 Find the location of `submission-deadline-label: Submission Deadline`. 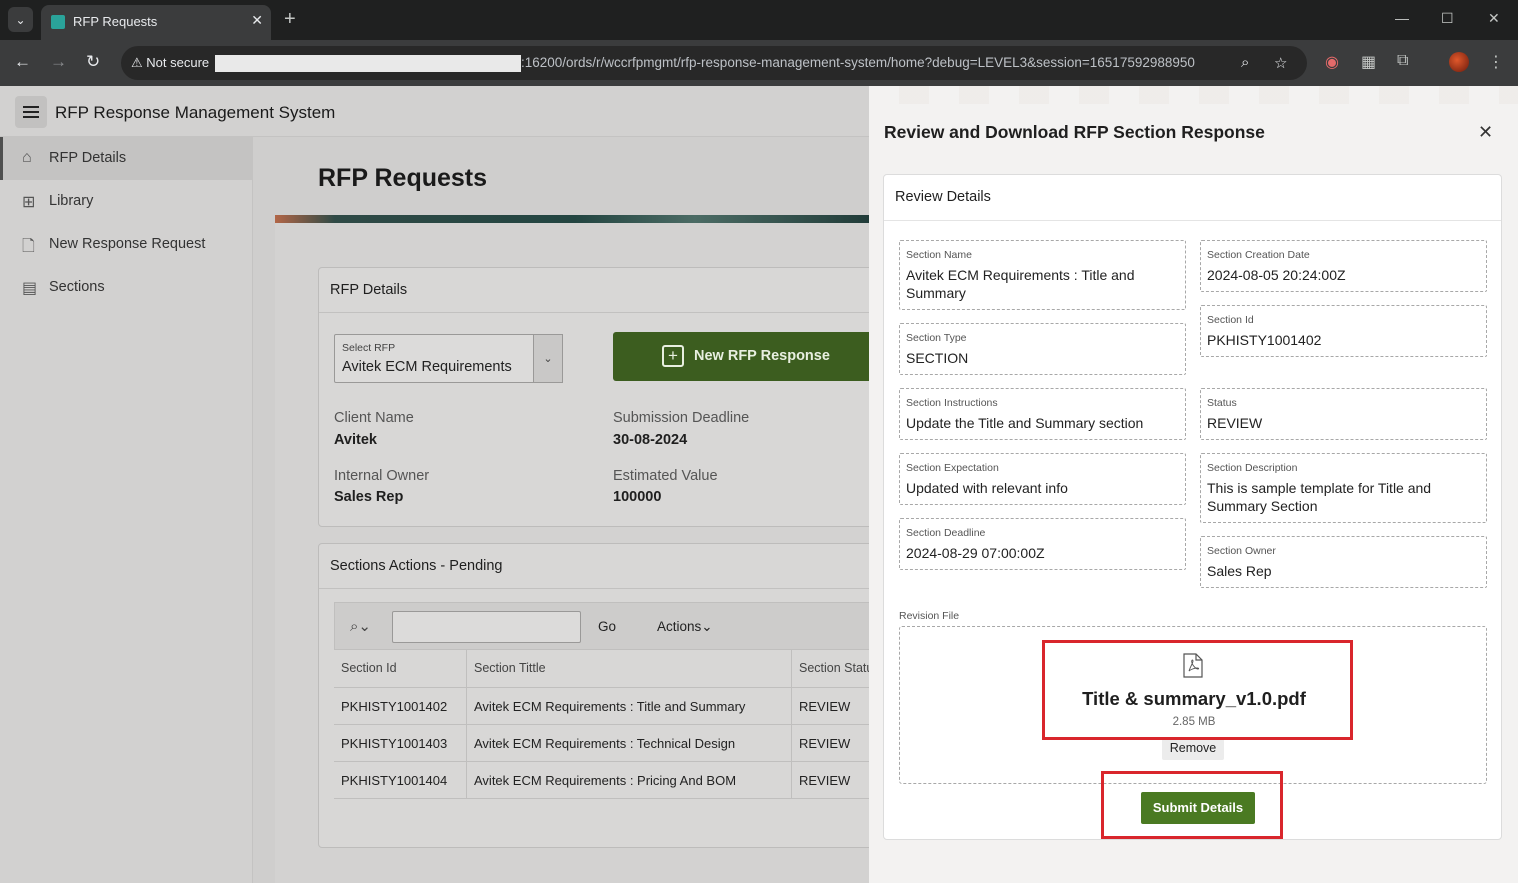

submission-deadline-label: Submission Deadline is located at coordinates (681, 418).